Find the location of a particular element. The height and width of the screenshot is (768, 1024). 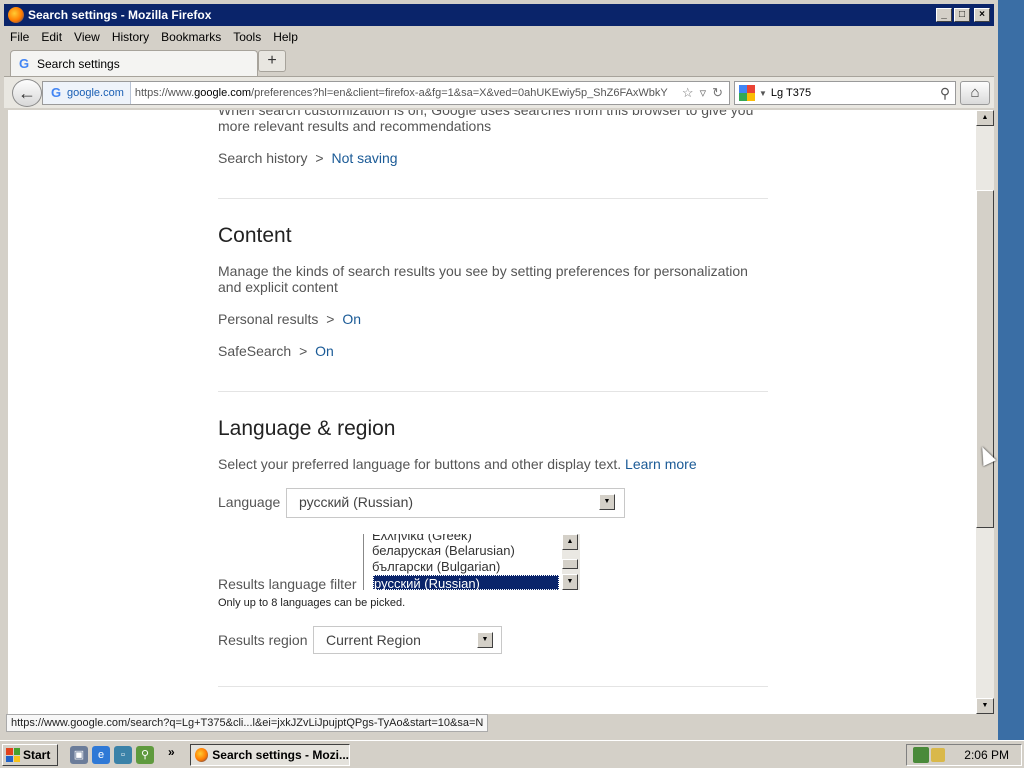

search-icon: ⚲ is located at coordinates (945, 93).